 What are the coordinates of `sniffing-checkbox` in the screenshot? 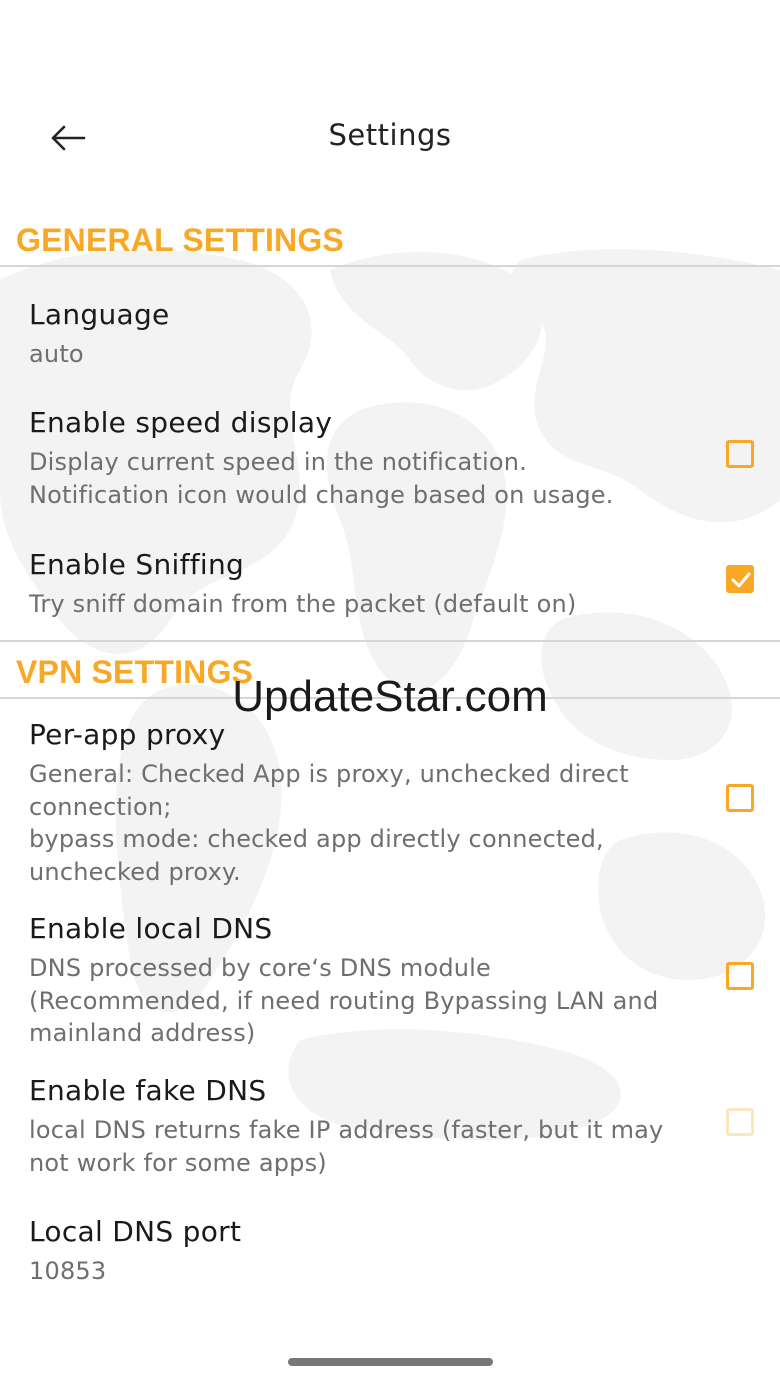 It's located at (740, 579).